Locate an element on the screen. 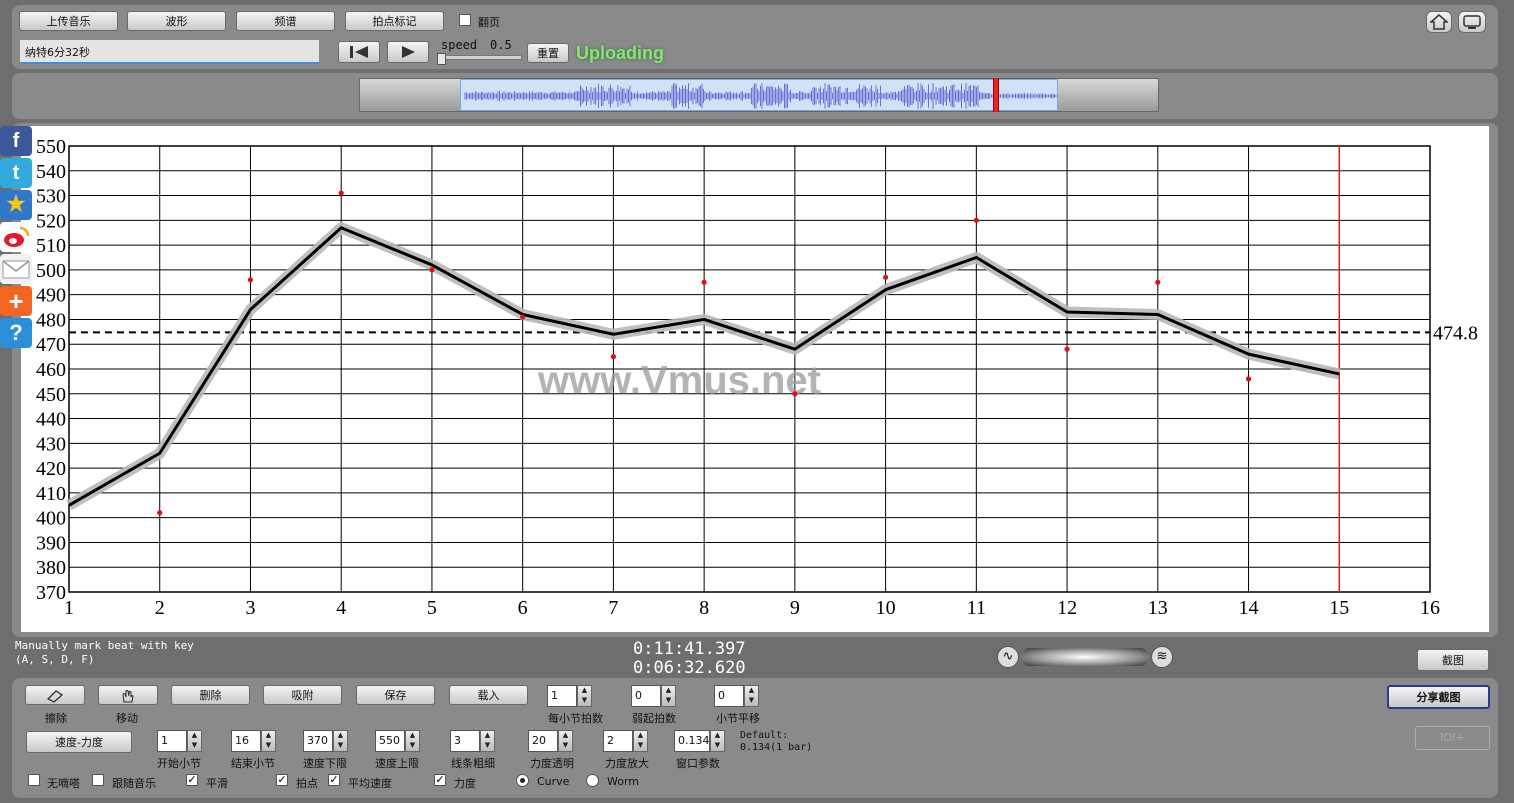  x-tick-label: 15 is located at coordinates (1339, 608).